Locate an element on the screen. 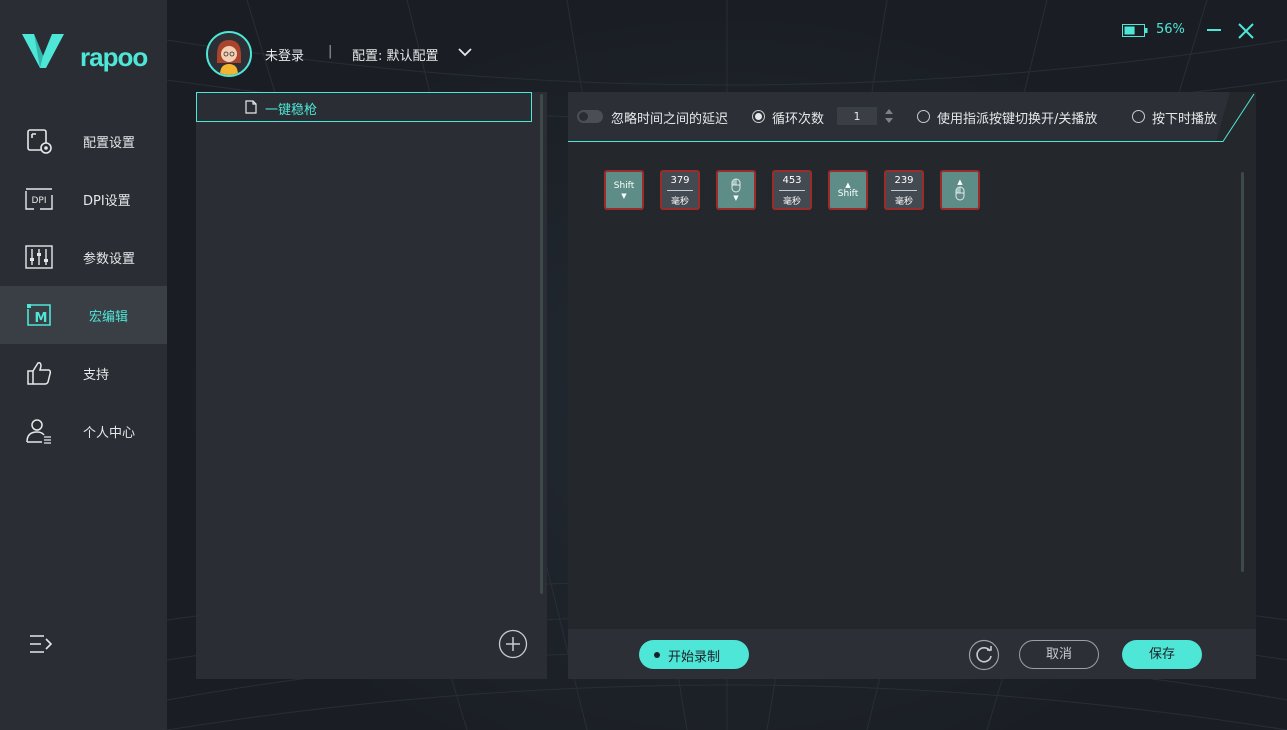  user-icon is located at coordinates (38, 431).